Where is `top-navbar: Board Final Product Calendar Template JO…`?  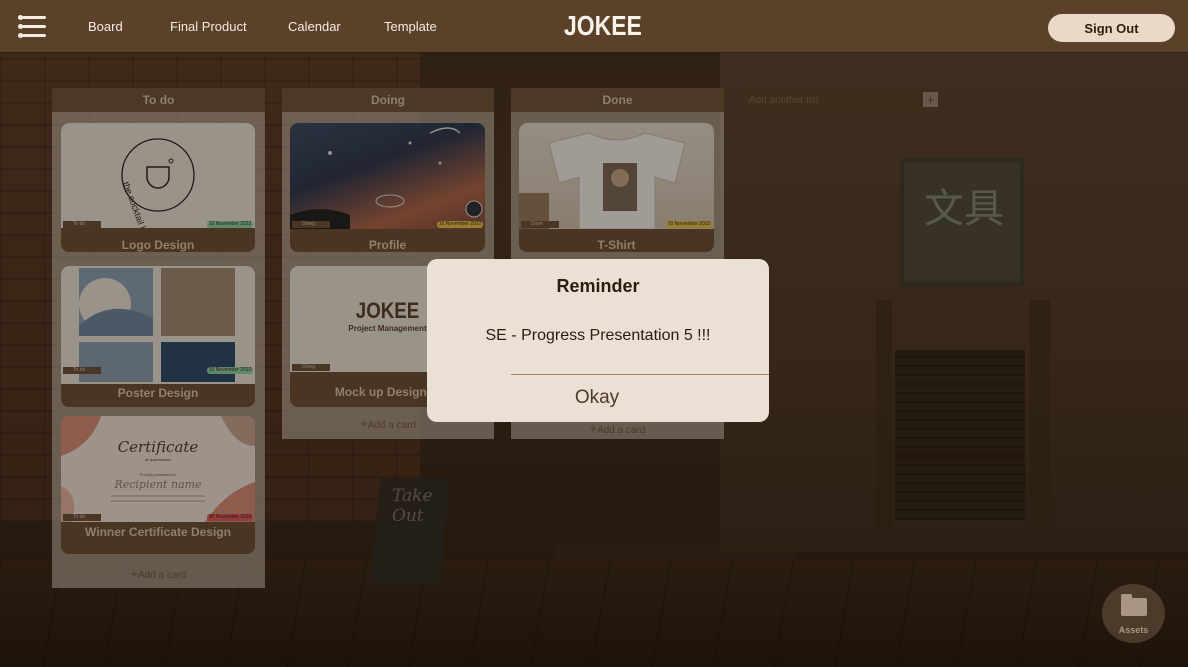
top-navbar: Board Final Product Calendar Template JO… is located at coordinates (594, 26).